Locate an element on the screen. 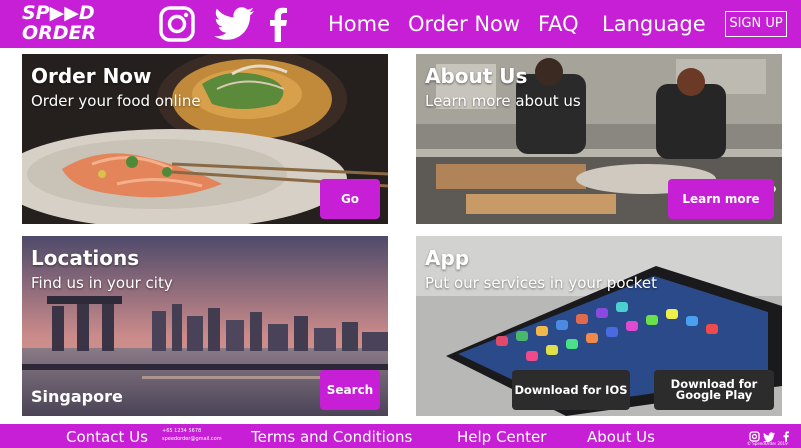 The image size is (801, 448). app-subtitle: Put our services in your pocket is located at coordinates (541, 283).